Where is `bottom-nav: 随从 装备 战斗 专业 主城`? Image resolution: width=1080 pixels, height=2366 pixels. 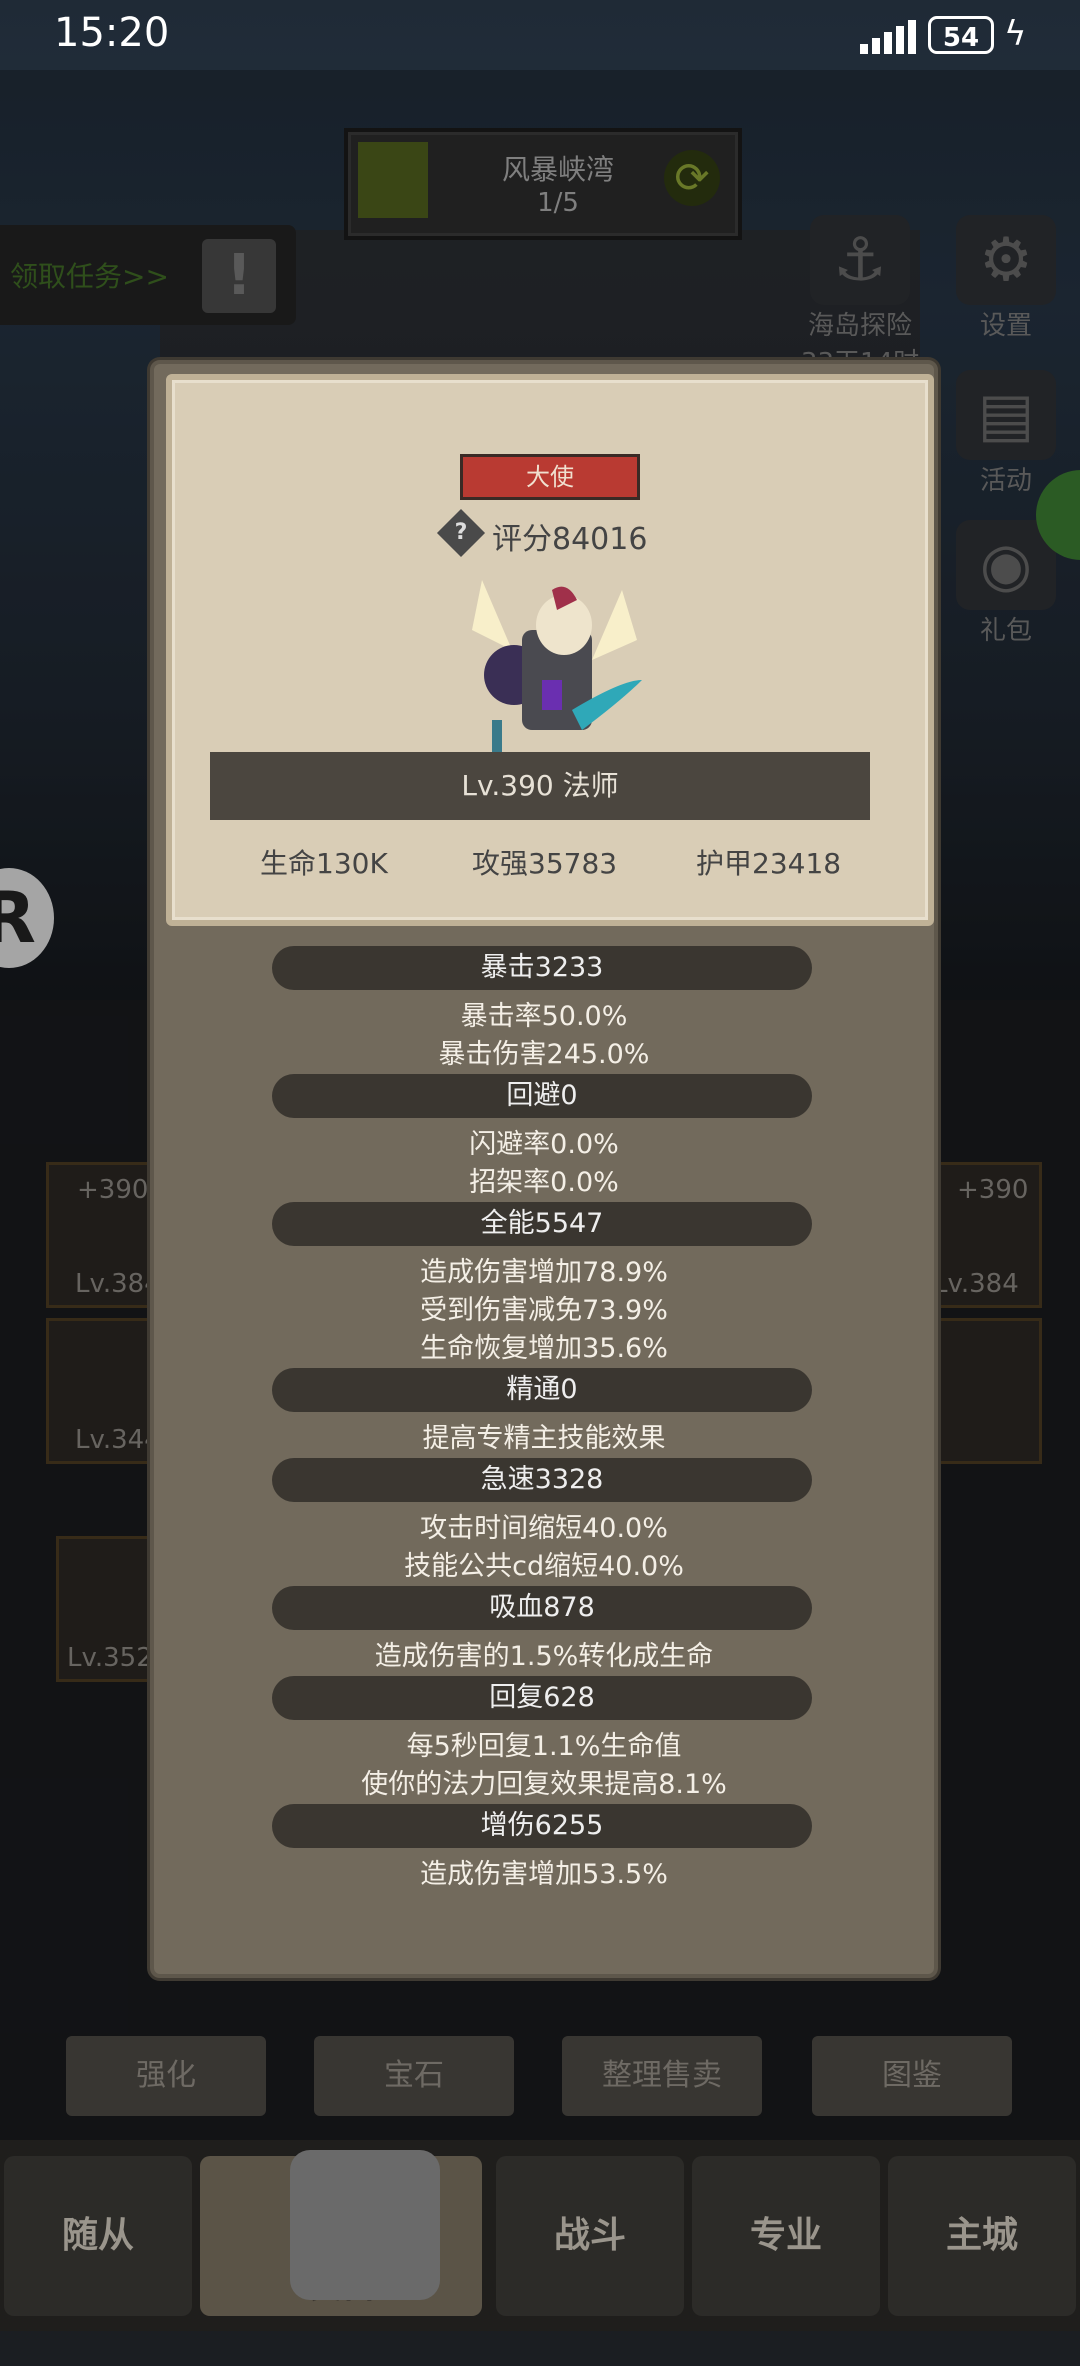 bottom-nav: 随从 装备 战斗 专业 主城 is located at coordinates (540, 2235).